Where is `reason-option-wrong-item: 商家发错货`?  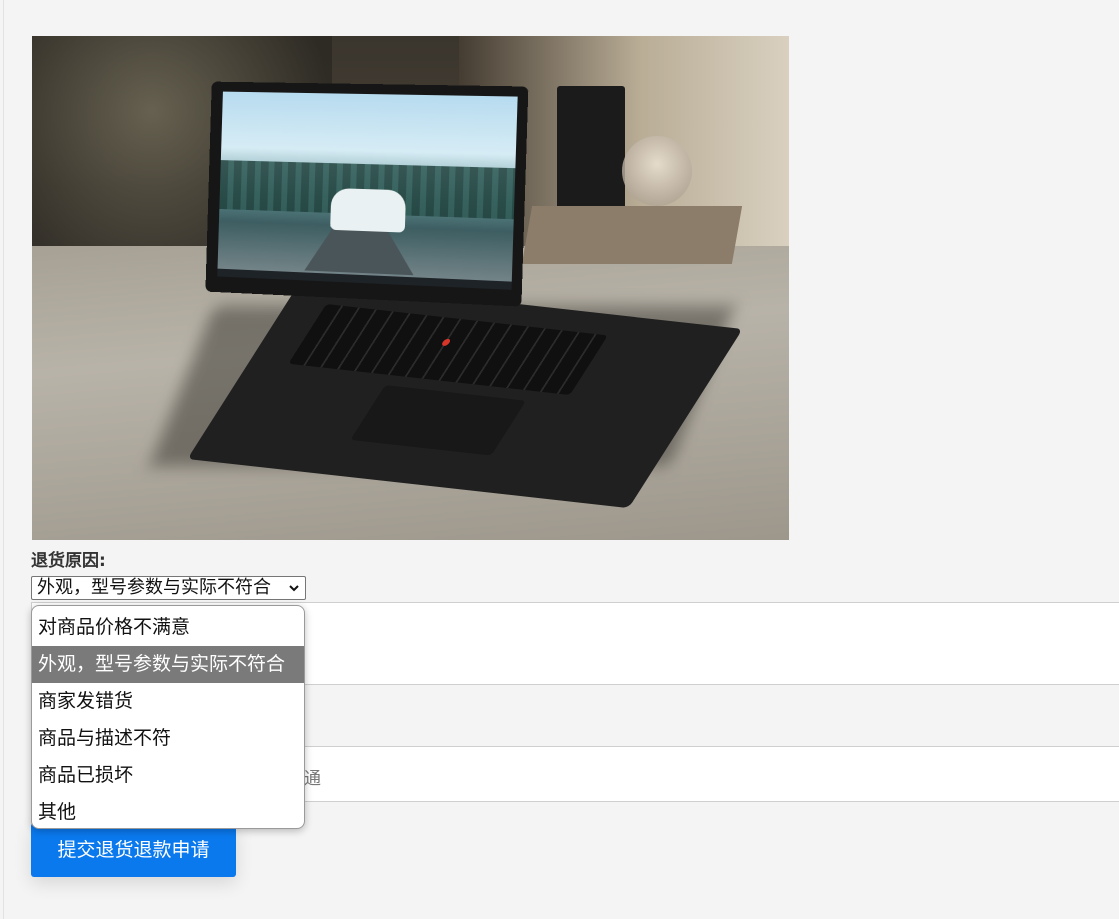
reason-option-wrong-item: 商家发错货 is located at coordinates (168, 701).